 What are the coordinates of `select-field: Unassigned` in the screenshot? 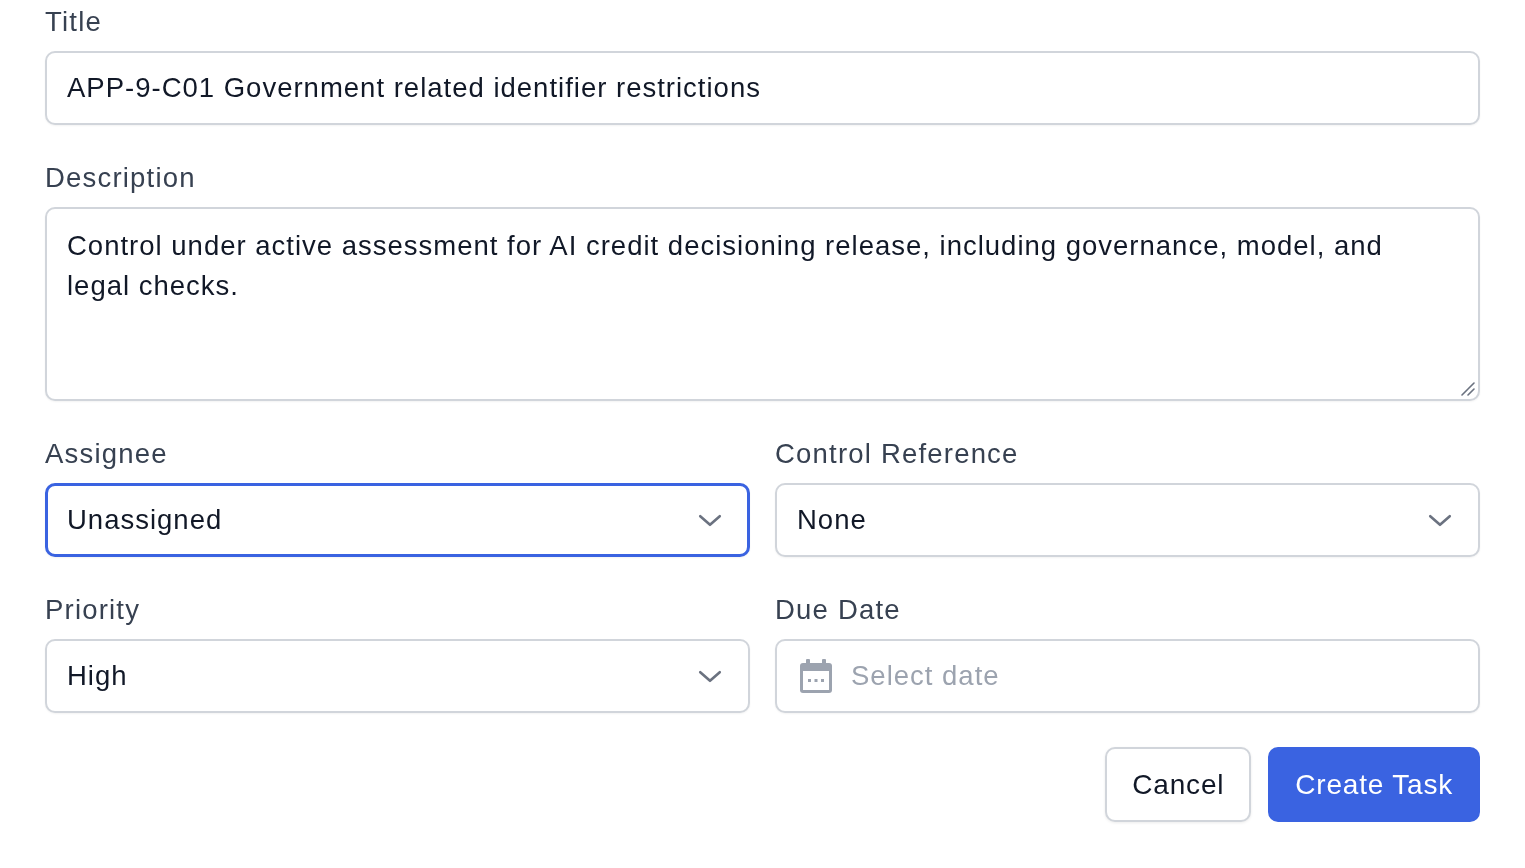 It's located at (397, 520).